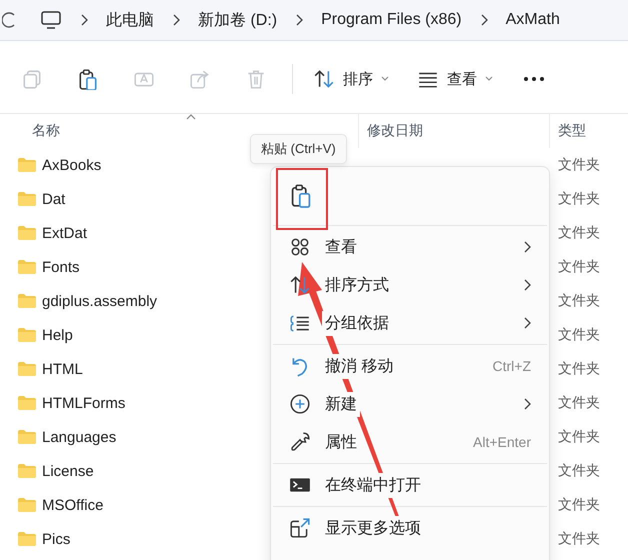 This screenshot has height=560, width=628. I want to click on breadcrumb-item: 此电脑, so click(130, 20).